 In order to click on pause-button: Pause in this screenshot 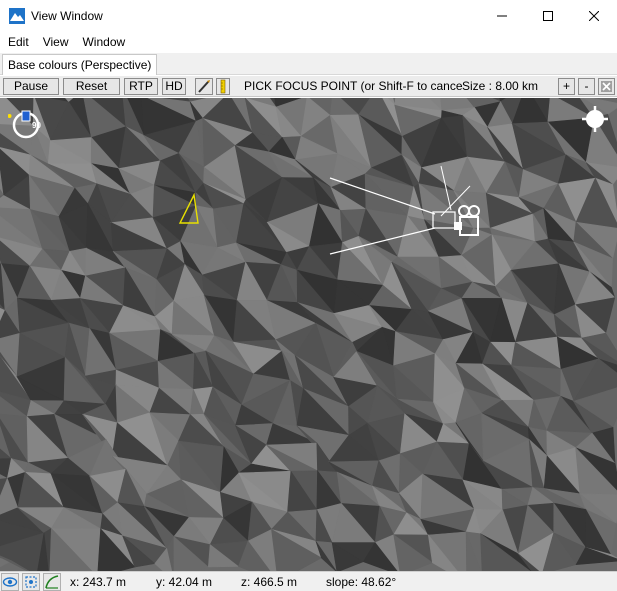, I will do `click(31, 86)`.